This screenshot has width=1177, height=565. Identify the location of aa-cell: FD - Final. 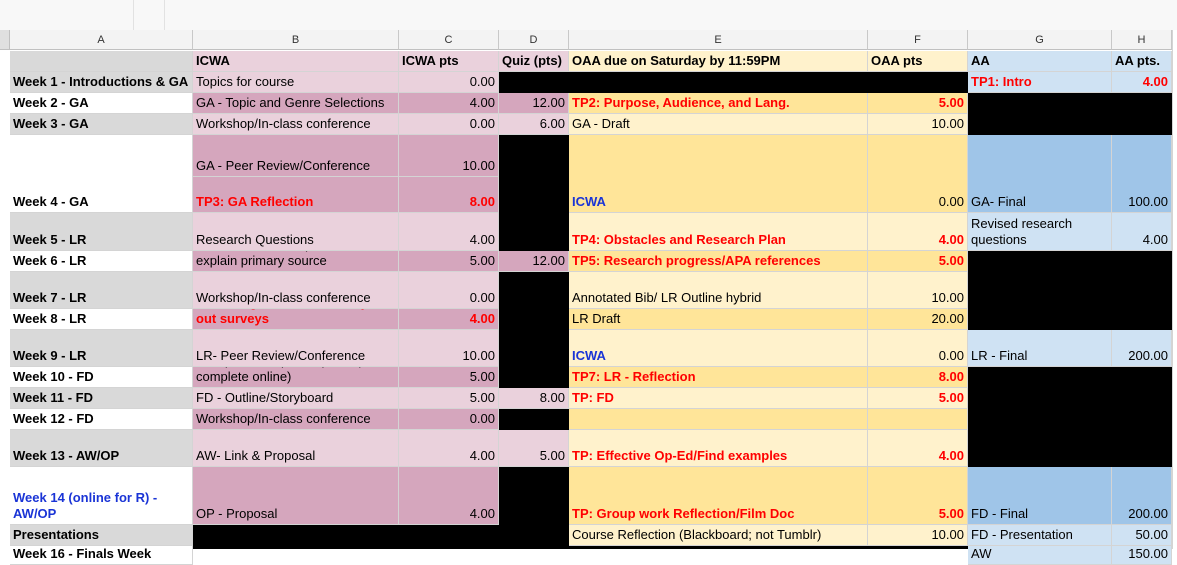
(1040, 496).